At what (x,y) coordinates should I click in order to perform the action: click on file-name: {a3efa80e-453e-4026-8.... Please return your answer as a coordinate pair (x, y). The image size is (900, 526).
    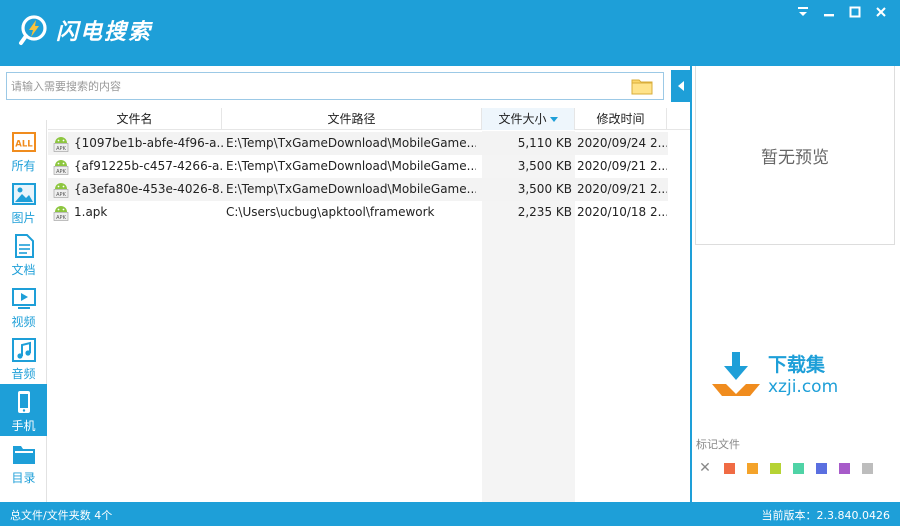
    Looking at the image, I should click on (149, 189).